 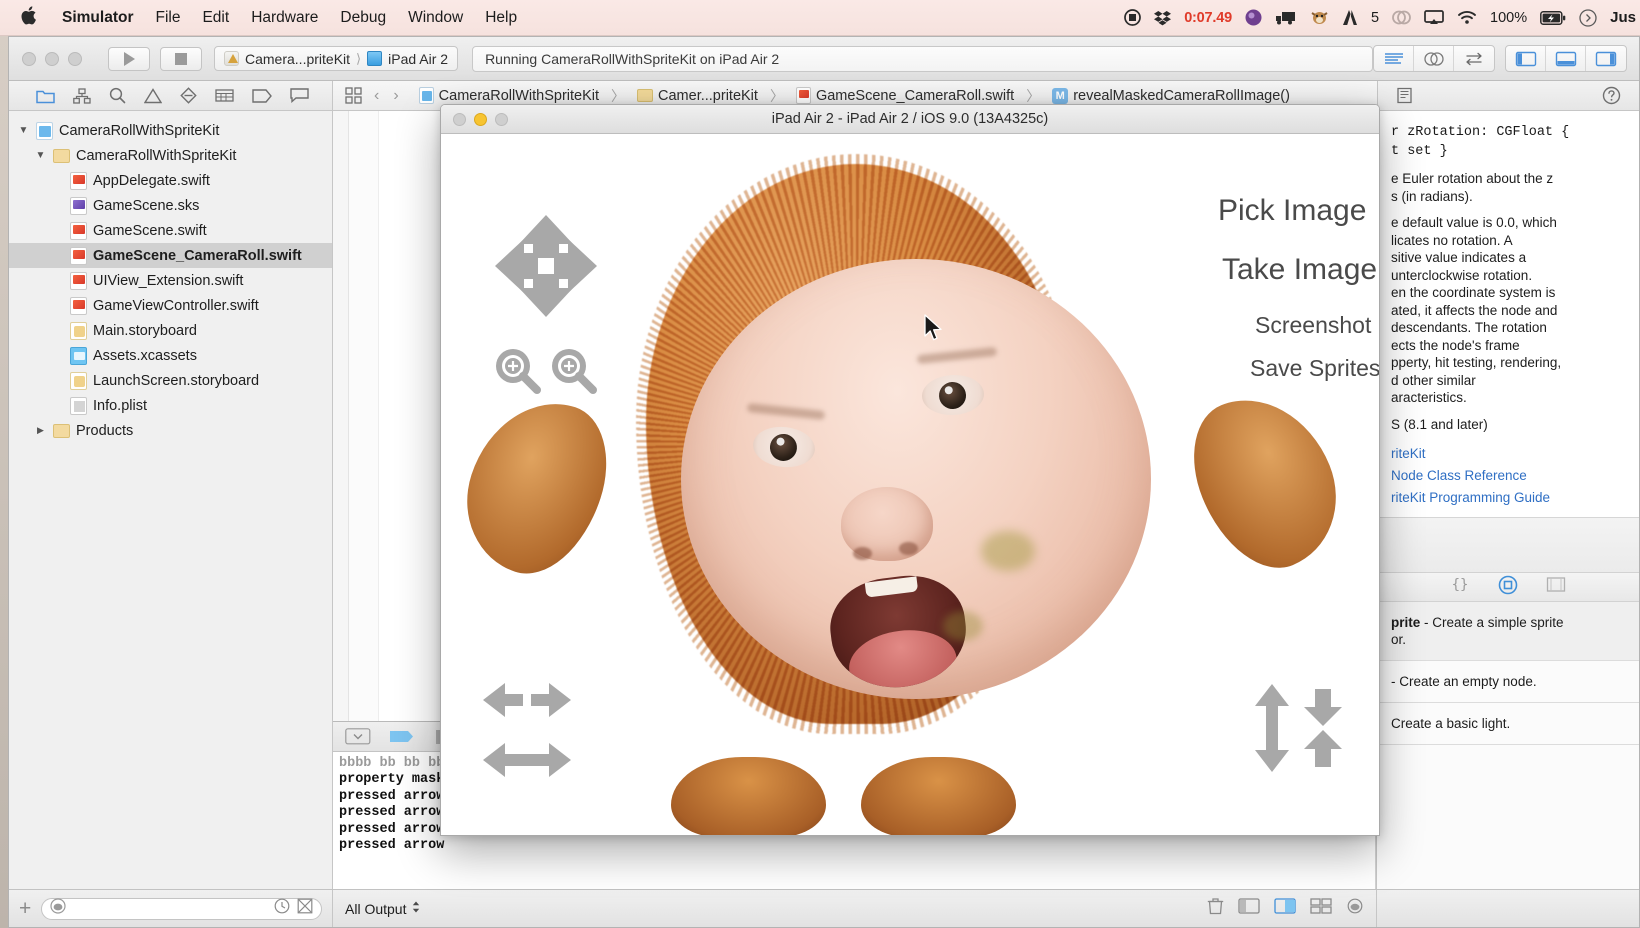 What do you see at coordinates (1319, 17) in the screenshot?
I see `bulldog-icon` at bounding box center [1319, 17].